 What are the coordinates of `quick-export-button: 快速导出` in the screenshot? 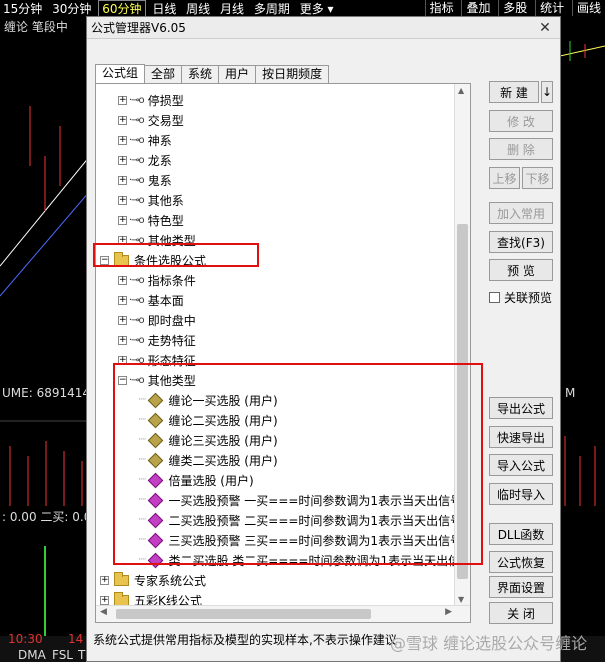 It's located at (521, 437).